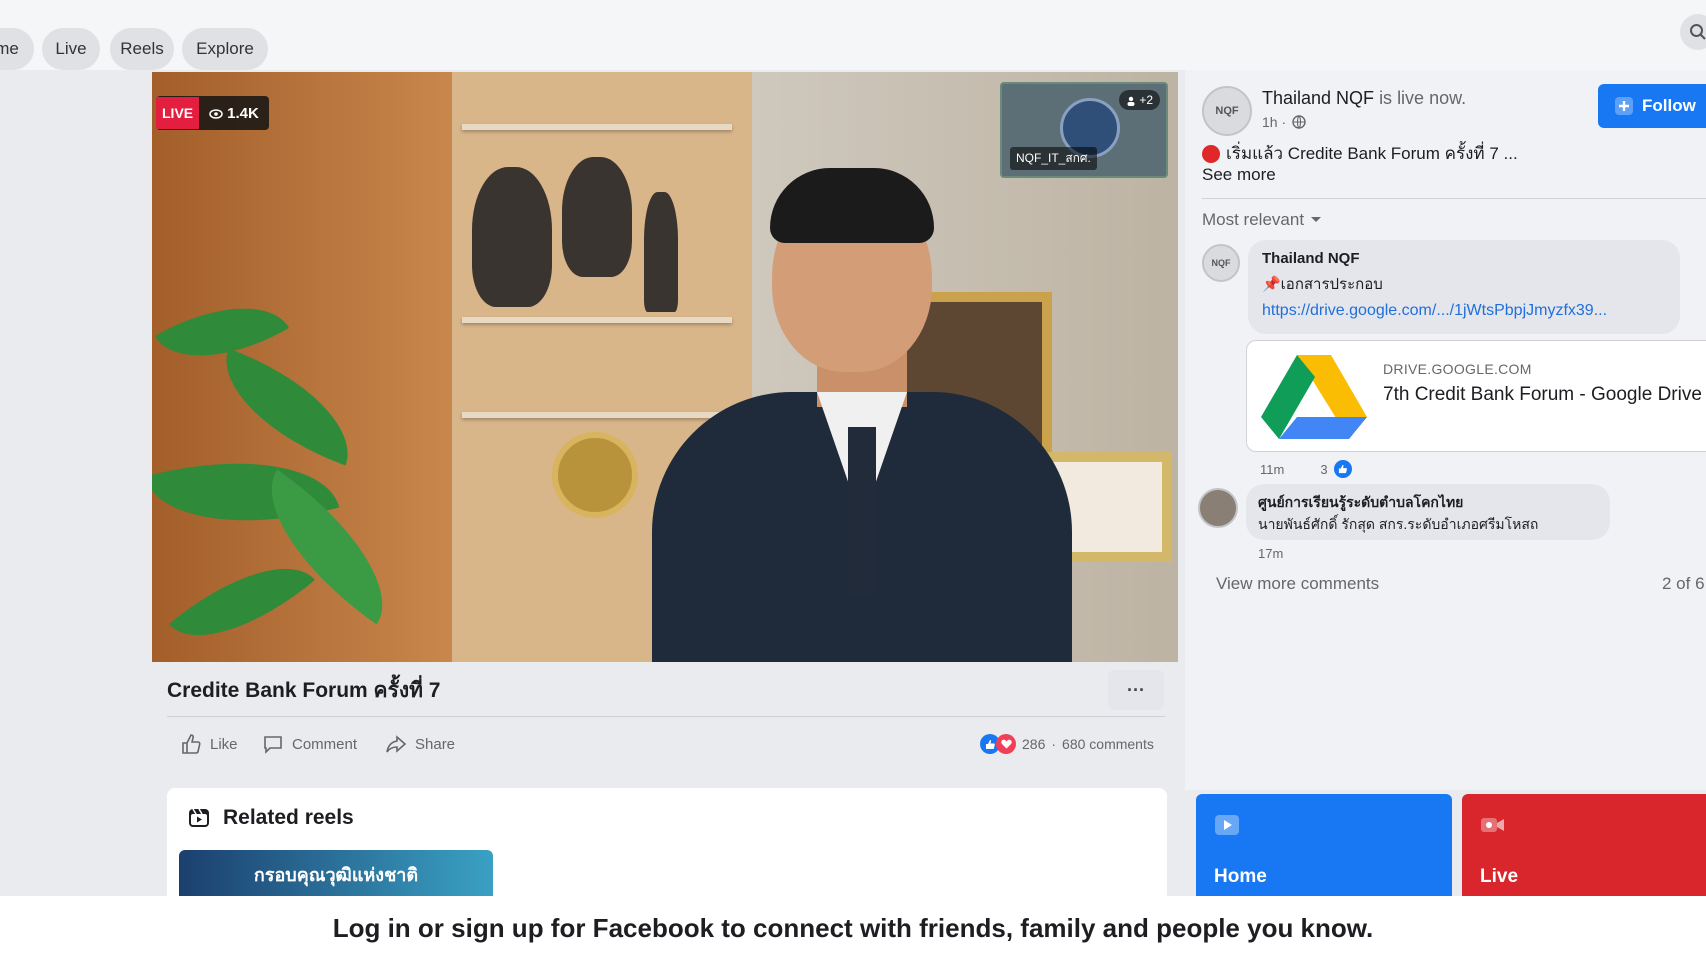  I want to click on search-button, so click(1693, 32).